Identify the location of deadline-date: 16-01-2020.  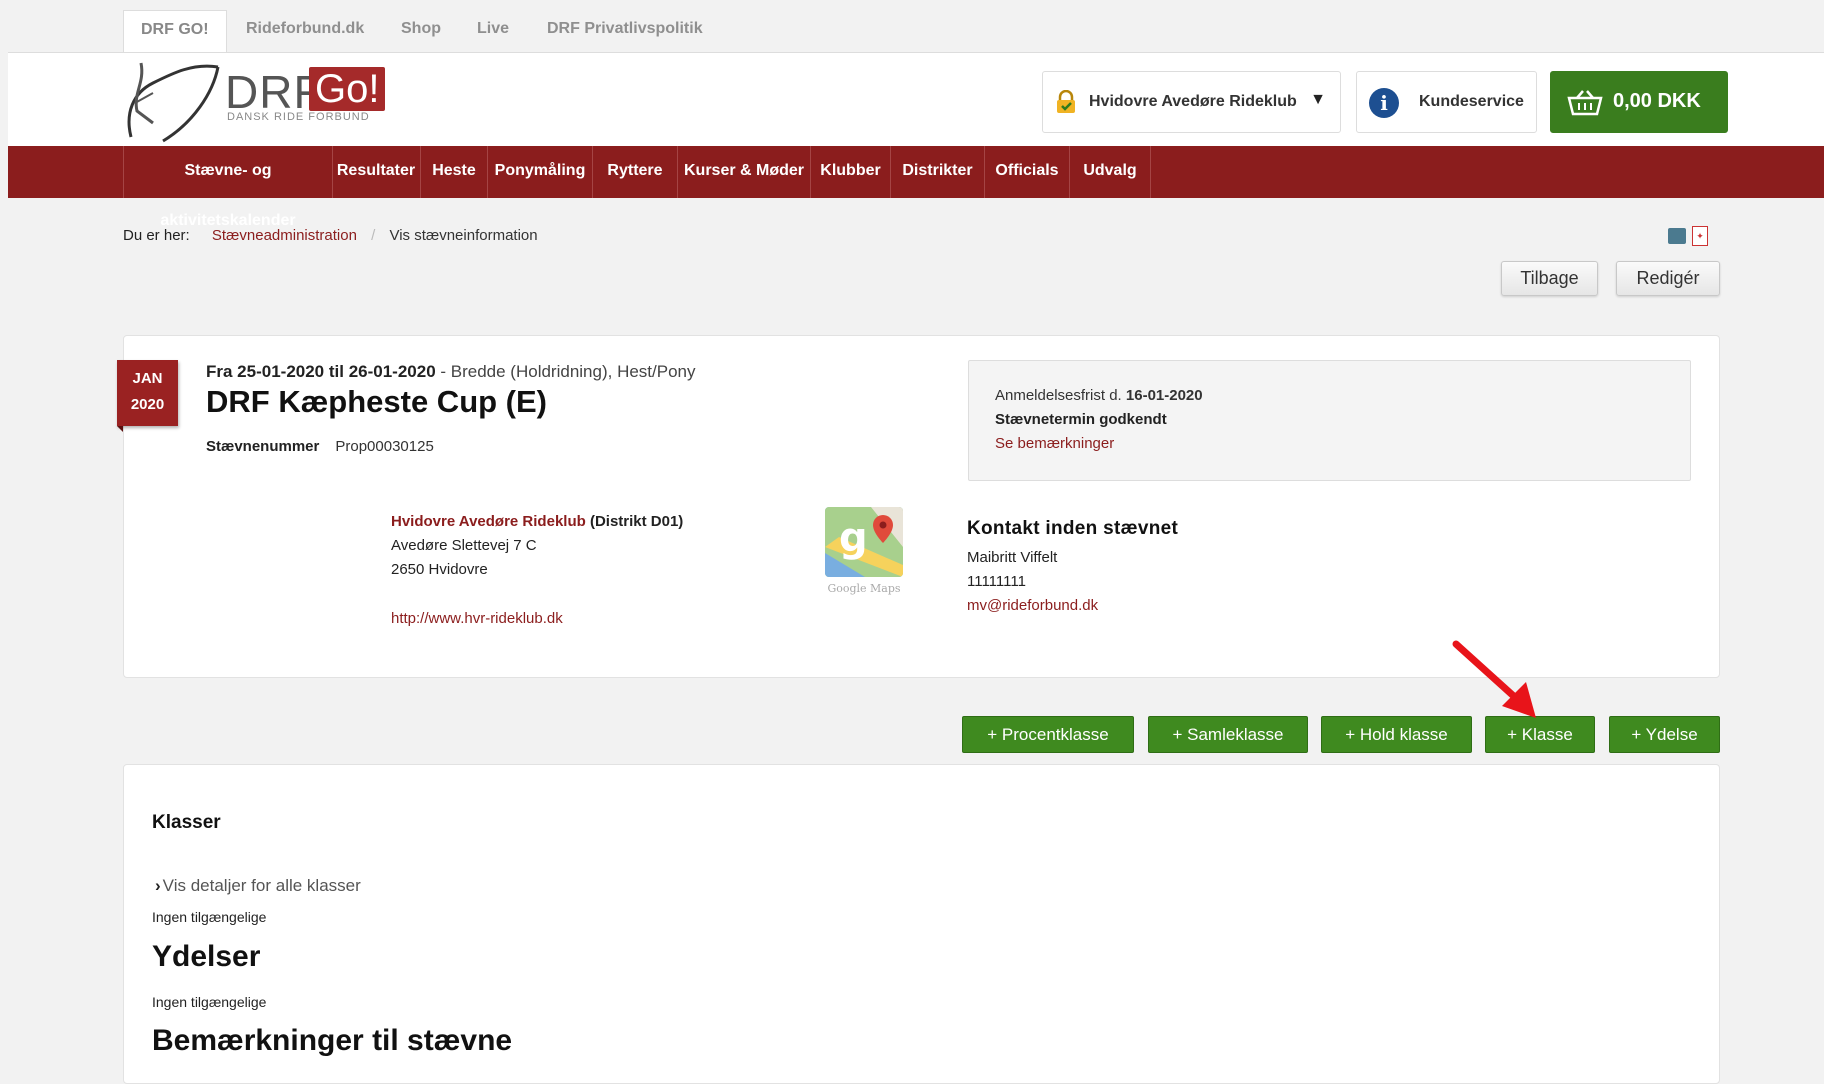
(1164, 395).